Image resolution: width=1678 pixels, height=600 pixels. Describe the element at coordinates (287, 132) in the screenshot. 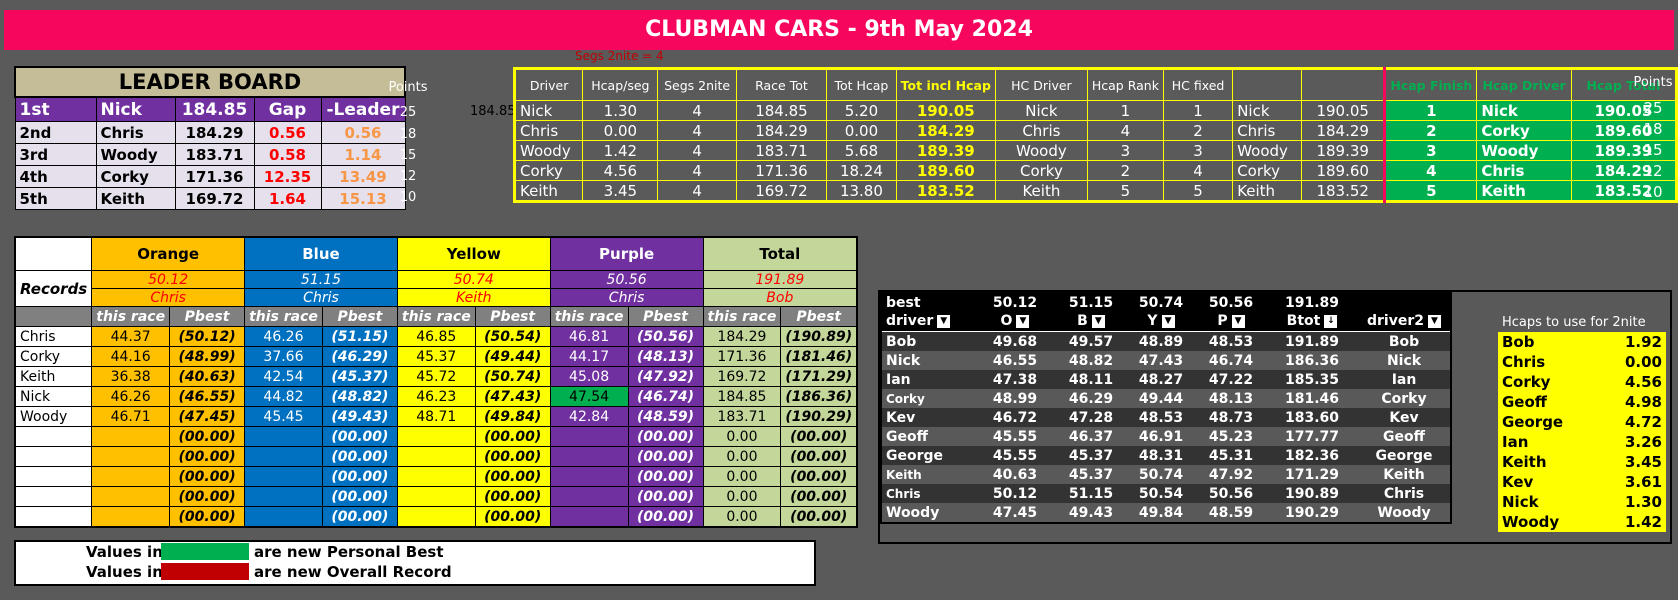

I see `gap-cell: 0.56` at that location.